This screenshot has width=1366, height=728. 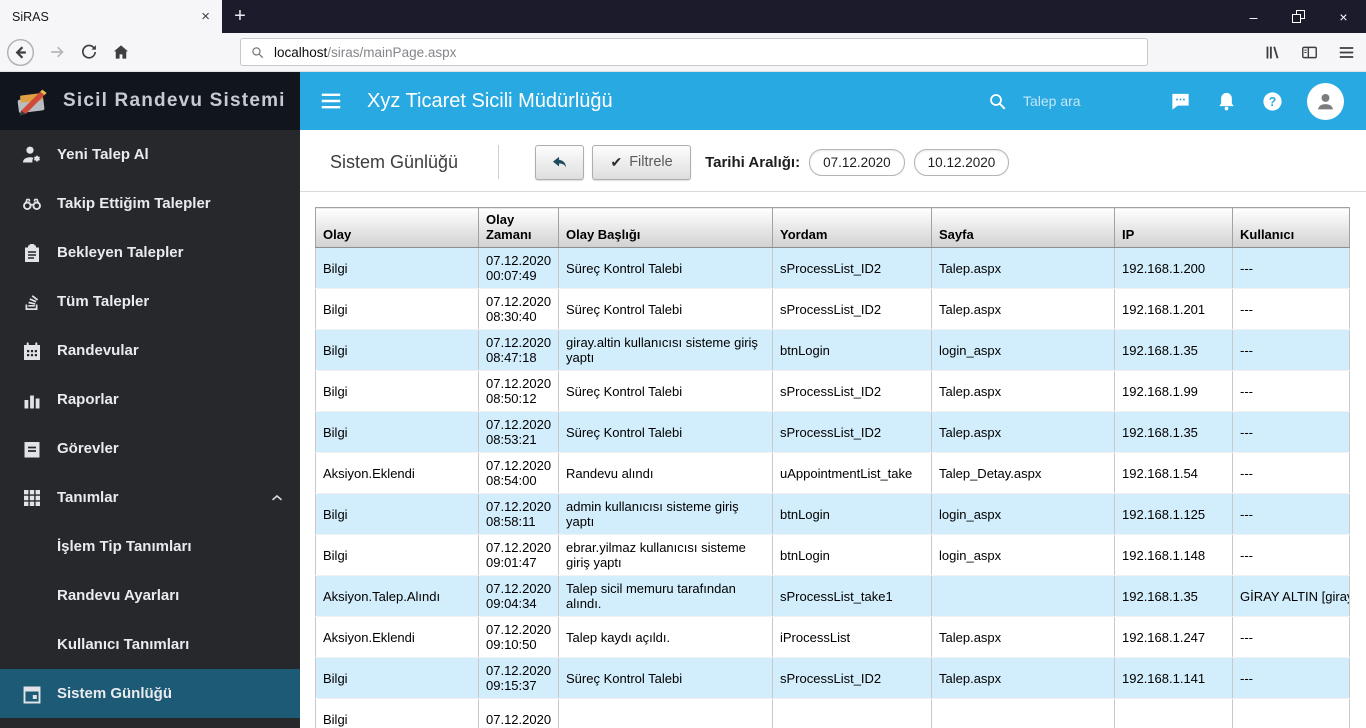 I want to click on sidebar-item-label: Sistem Günlüğü, so click(x=115, y=693).